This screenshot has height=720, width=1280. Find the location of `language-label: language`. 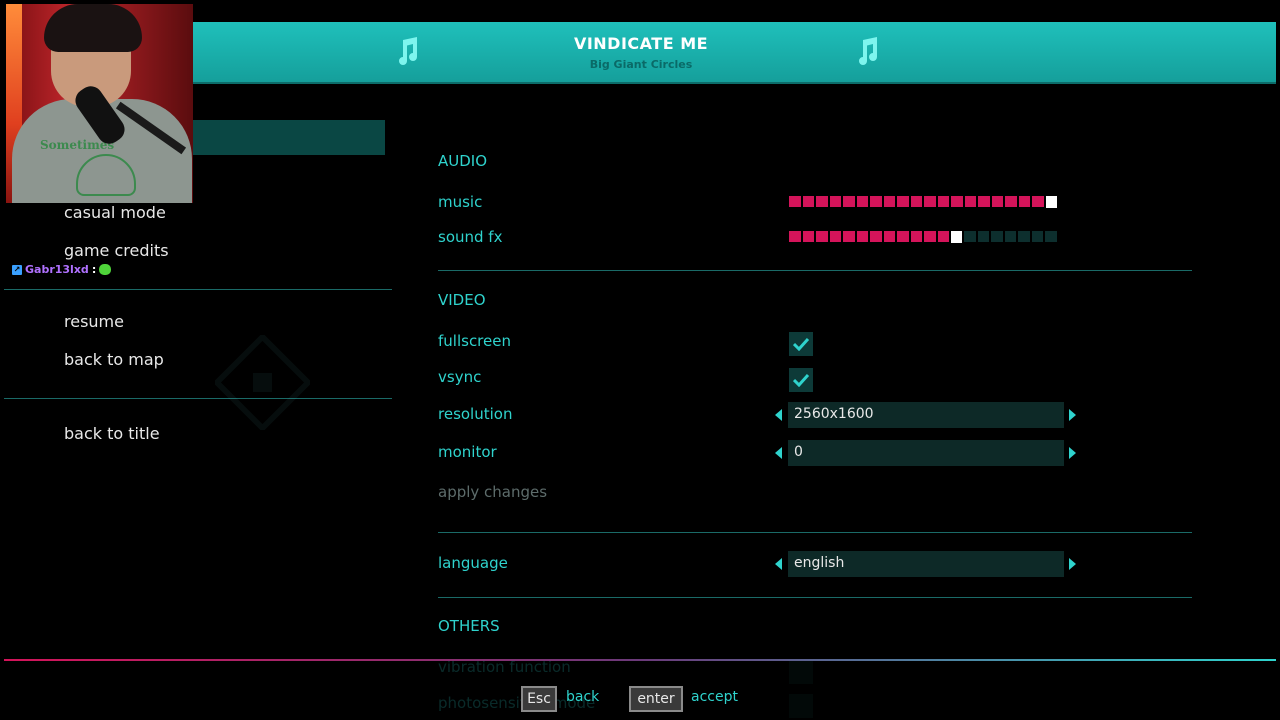

language-label: language is located at coordinates (473, 563).